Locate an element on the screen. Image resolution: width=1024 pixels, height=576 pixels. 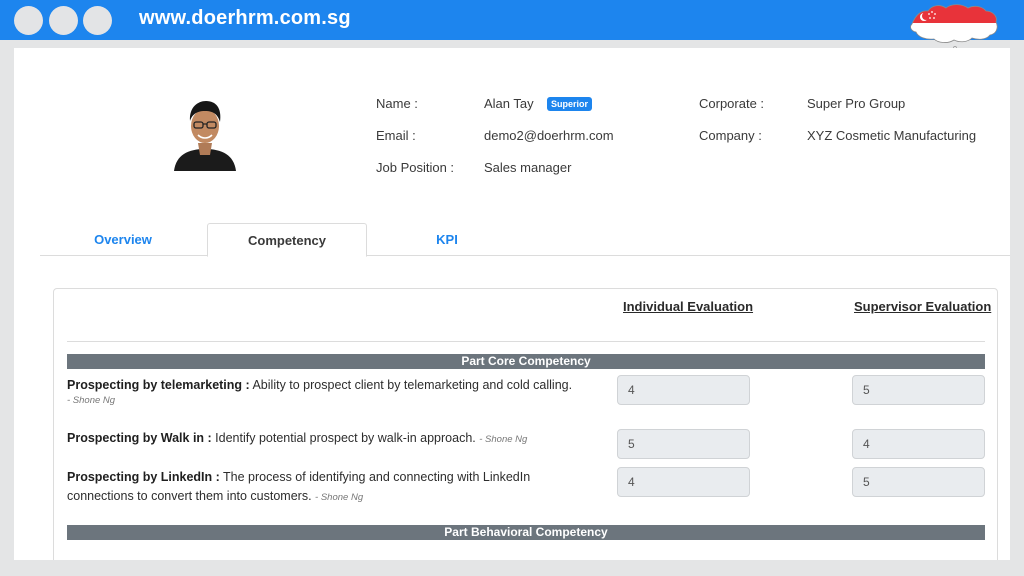
company-value: XYZ Cosmetic Manufacturing is located at coordinates (892, 135).